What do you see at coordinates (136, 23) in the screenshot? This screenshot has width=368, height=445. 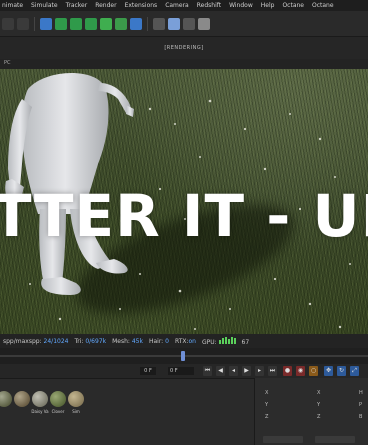 I see `scene-icon` at bounding box center [136, 23].